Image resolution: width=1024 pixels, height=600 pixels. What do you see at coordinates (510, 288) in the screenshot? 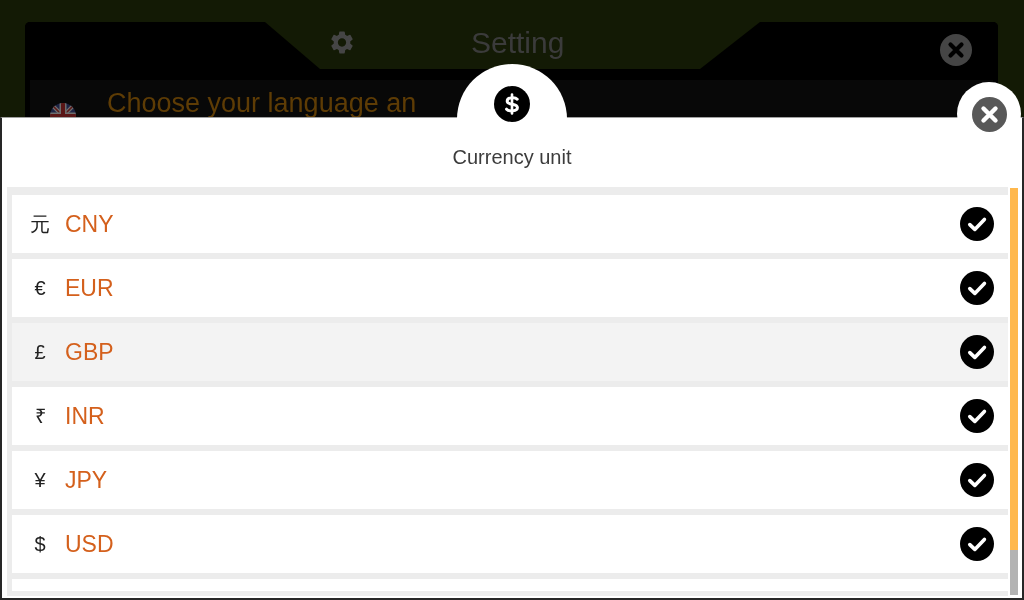
I see `currency-row: € EUR` at bounding box center [510, 288].